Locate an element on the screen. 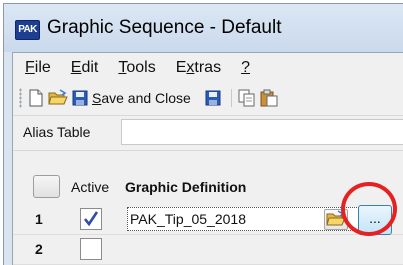 This screenshot has width=403, height=265. save-and-close-button: Save and Close is located at coordinates (136, 98).